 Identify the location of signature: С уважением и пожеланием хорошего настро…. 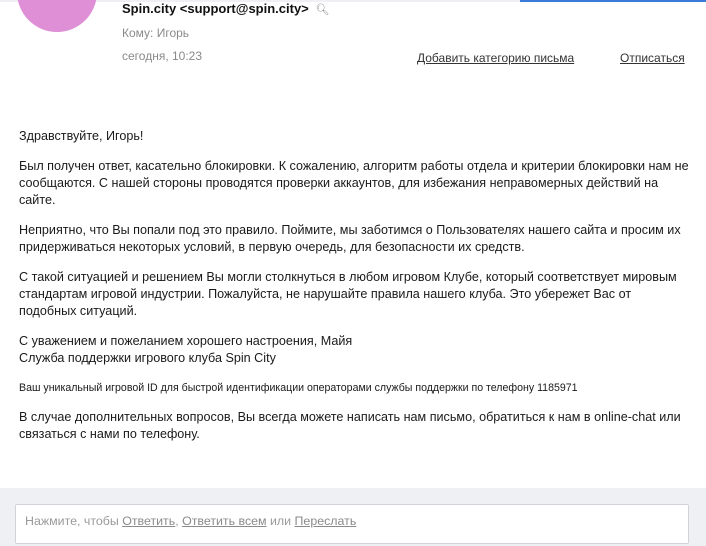
(355, 350).